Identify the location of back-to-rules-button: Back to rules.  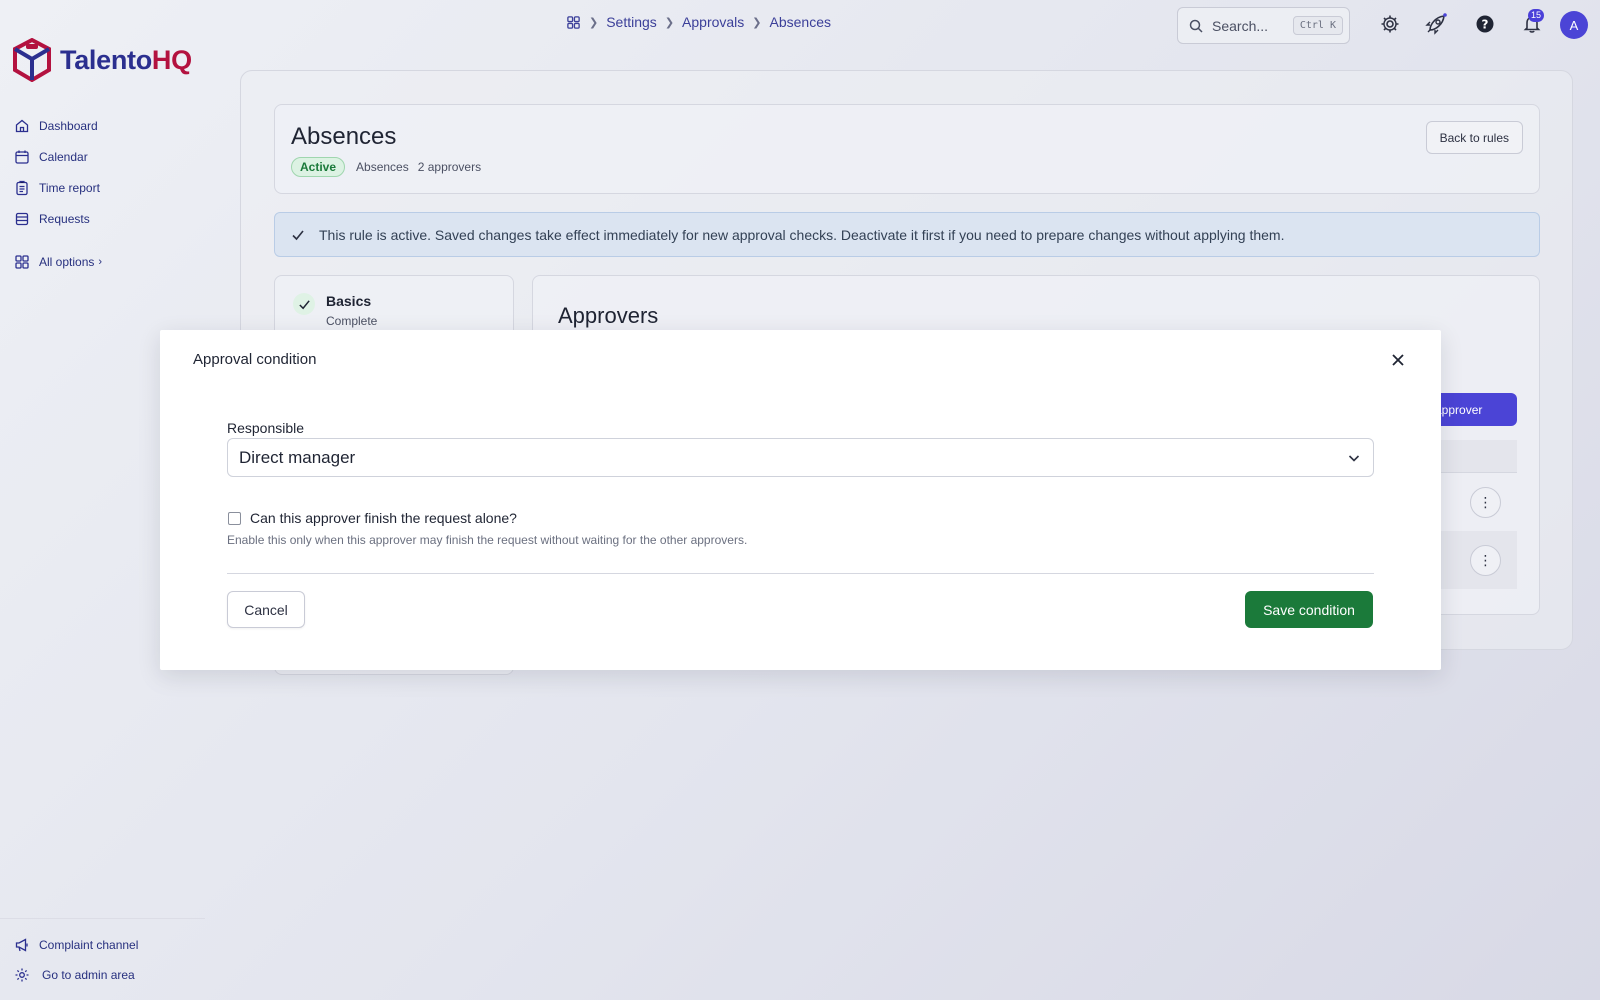
(1474, 137).